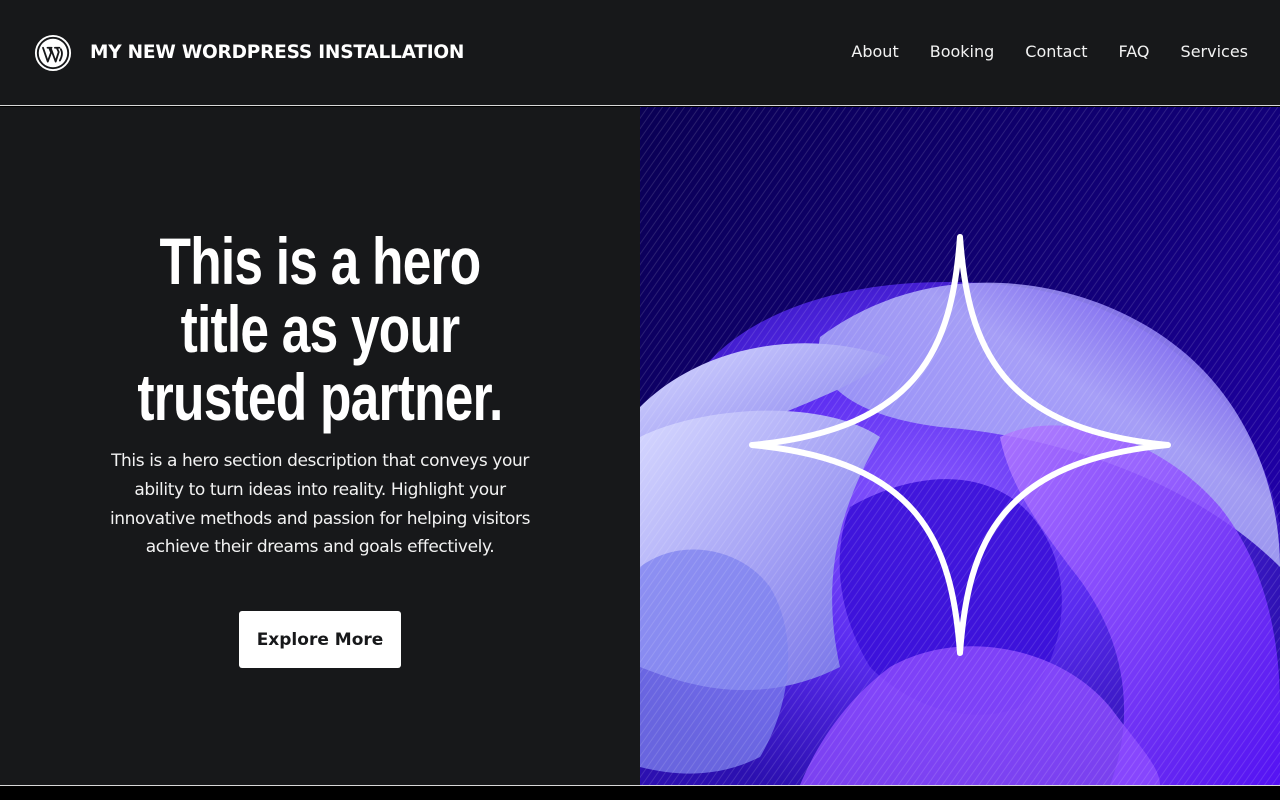 Image resolution: width=1280 pixels, height=800 pixels. I want to click on main-nav: About Booking Contact FAQ Services, so click(1049, 52).